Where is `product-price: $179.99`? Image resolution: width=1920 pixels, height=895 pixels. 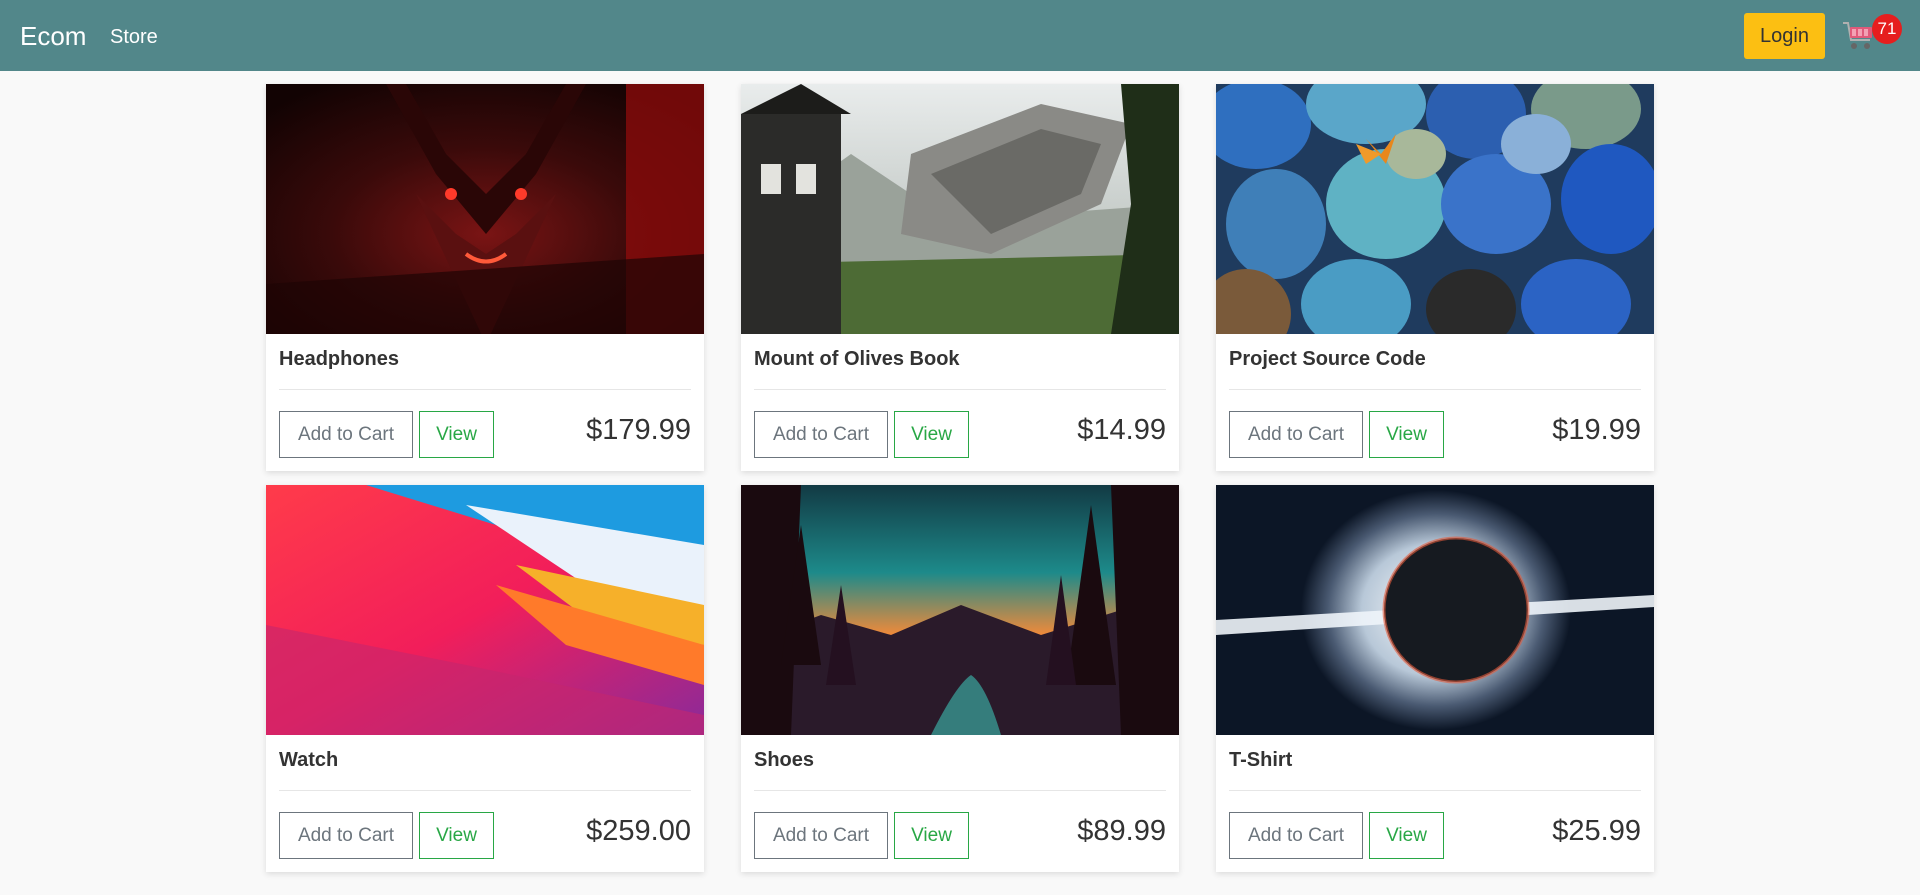
product-price: $179.99 is located at coordinates (638, 430).